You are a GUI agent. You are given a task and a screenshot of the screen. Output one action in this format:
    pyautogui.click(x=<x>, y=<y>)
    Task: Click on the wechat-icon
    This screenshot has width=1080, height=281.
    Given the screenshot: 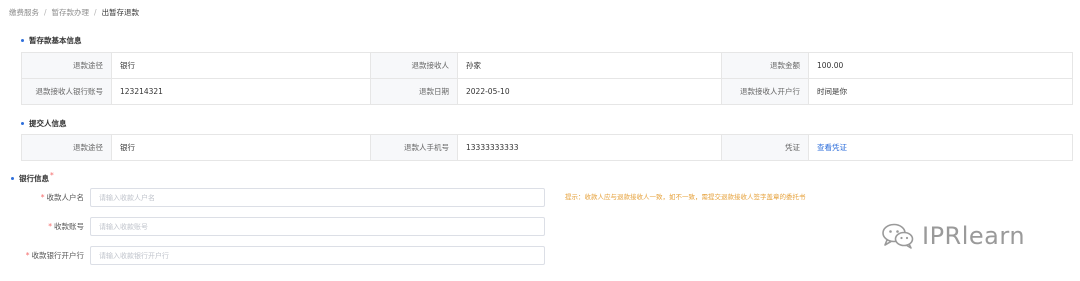 What is the action you would take?
    pyautogui.click(x=898, y=236)
    